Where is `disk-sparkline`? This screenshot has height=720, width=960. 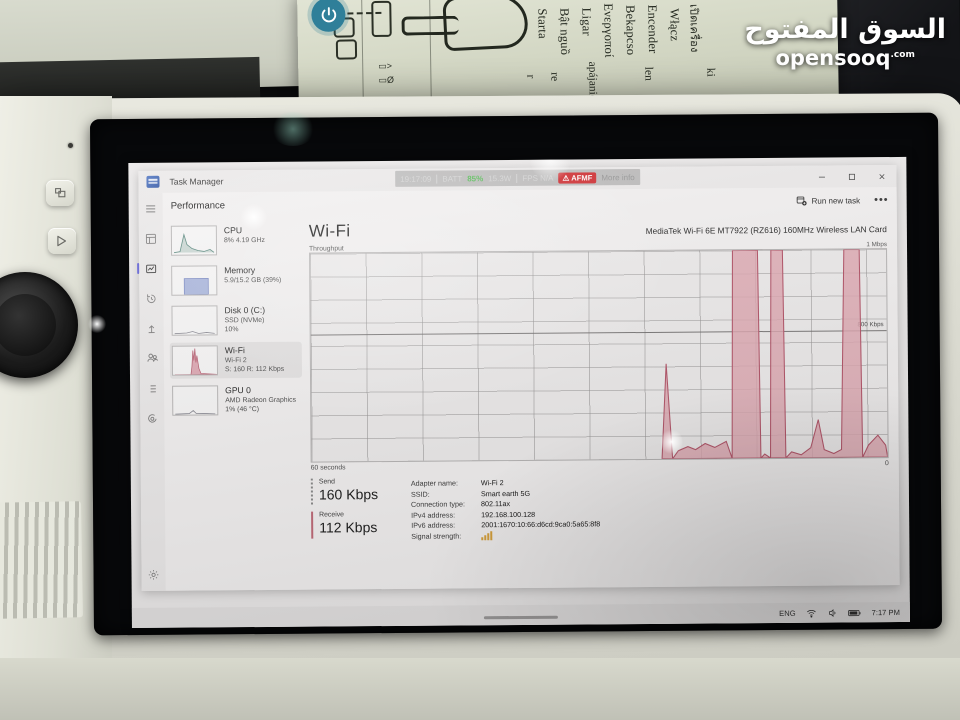 disk-sparkline is located at coordinates (194, 320).